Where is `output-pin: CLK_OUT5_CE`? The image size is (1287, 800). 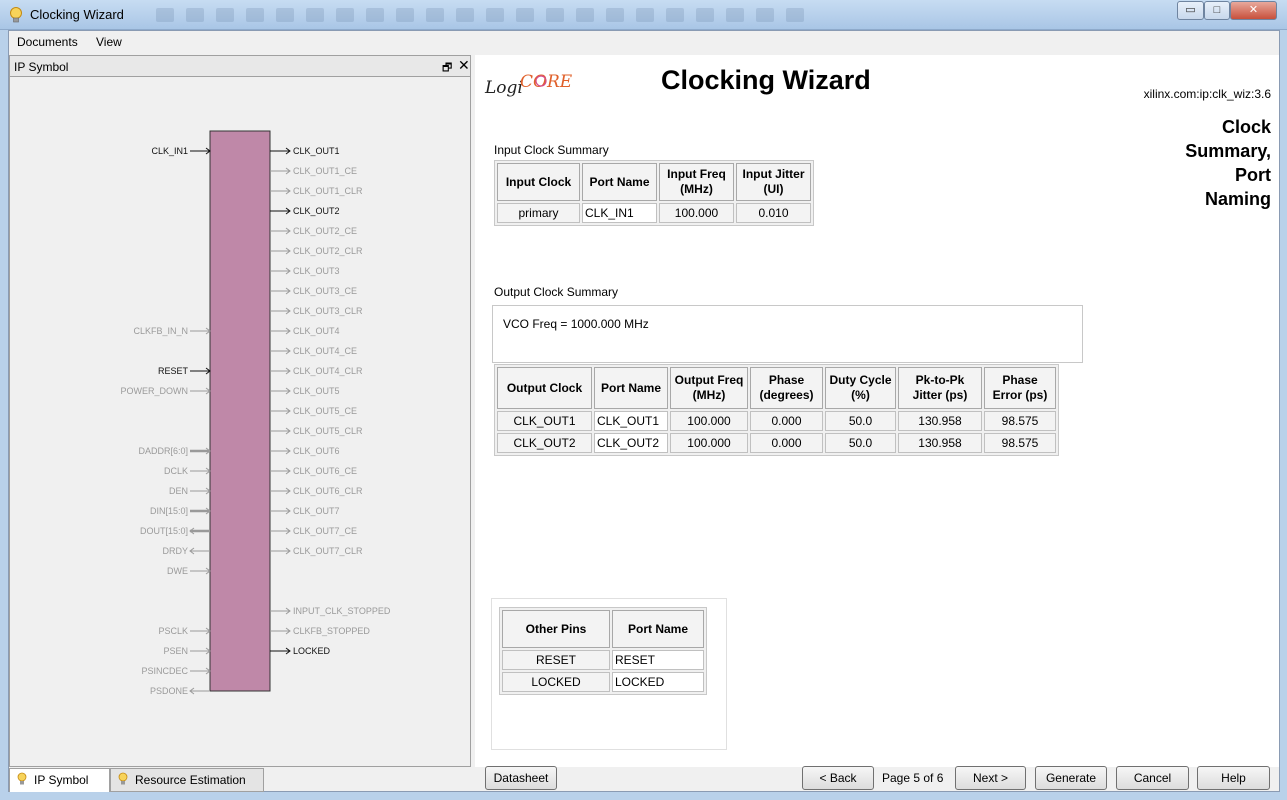
output-pin: CLK_OUT5_CE is located at coordinates (313, 411).